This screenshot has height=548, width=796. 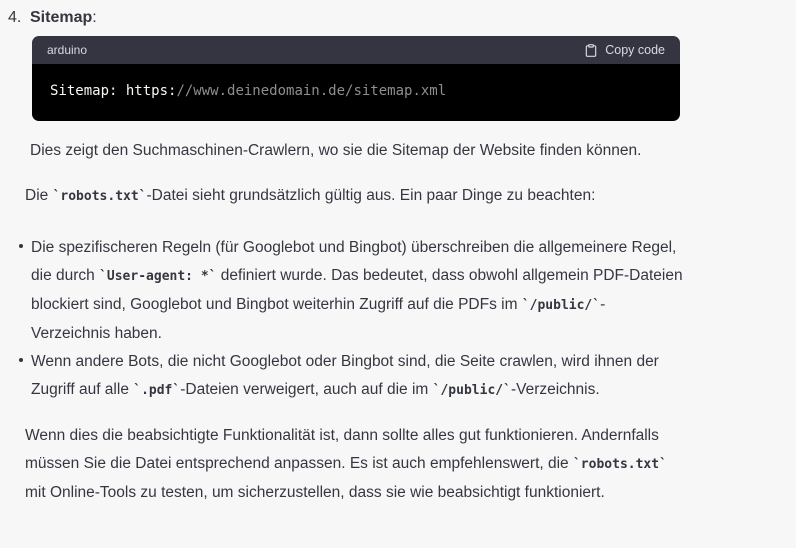 What do you see at coordinates (67, 50) in the screenshot?
I see `code-language-label: arduino` at bounding box center [67, 50].